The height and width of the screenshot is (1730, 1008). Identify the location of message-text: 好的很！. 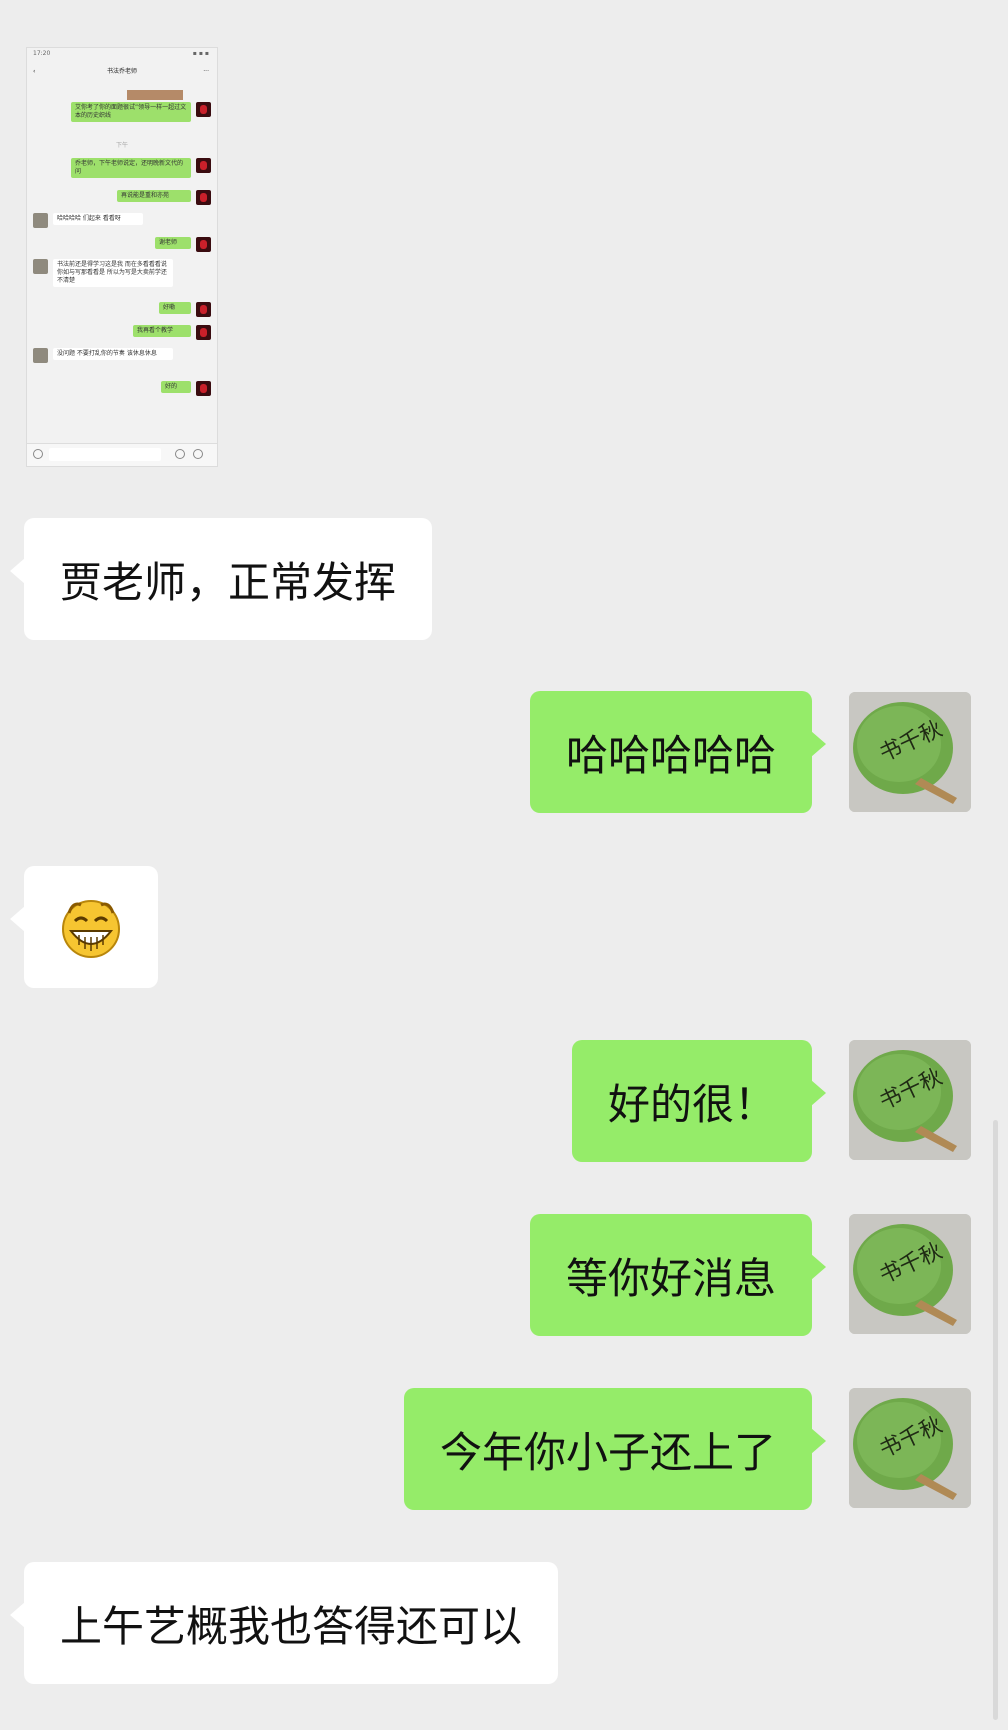
(691, 1104).